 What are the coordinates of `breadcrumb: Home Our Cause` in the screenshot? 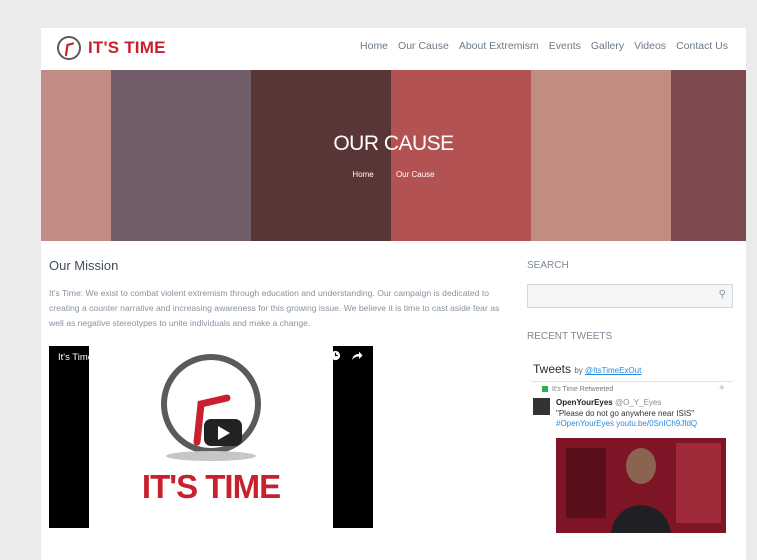 It's located at (393, 174).